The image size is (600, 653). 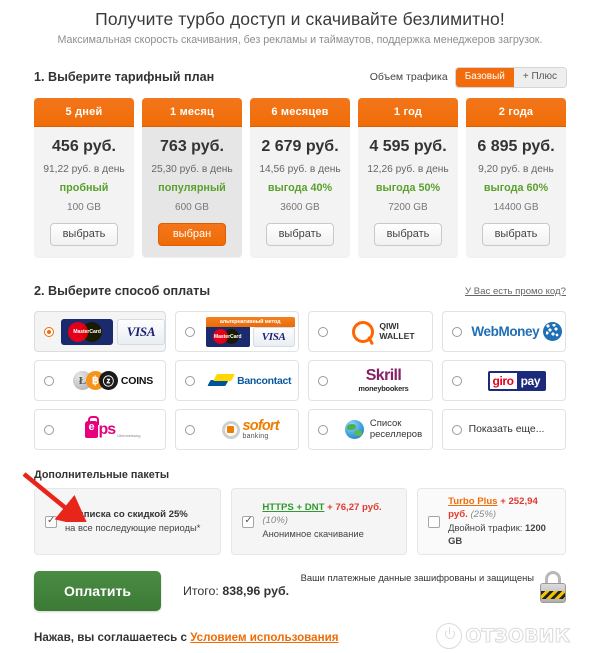 What do you see at coordinates (112, 638) in the screenshot?
I see `terms-text: Нажав, вы соглашаетесь с` at bounding box center [112, 638].